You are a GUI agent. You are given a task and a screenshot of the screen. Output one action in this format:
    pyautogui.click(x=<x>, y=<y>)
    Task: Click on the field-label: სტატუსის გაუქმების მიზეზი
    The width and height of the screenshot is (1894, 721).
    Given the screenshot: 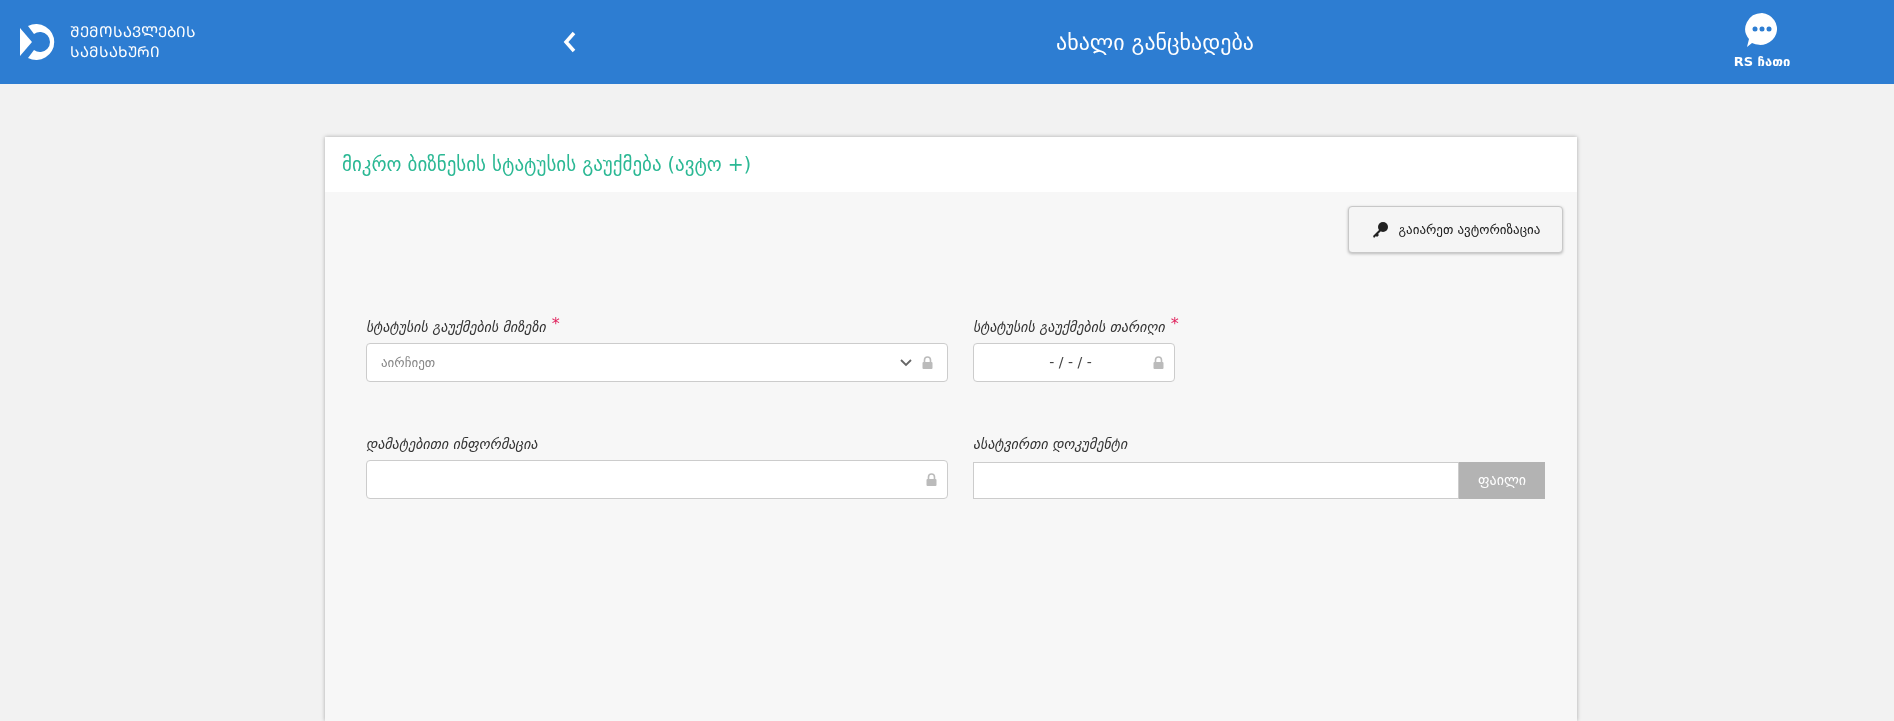 What is the action you would take?
    pyautogui.click(x=456, y=327)
    